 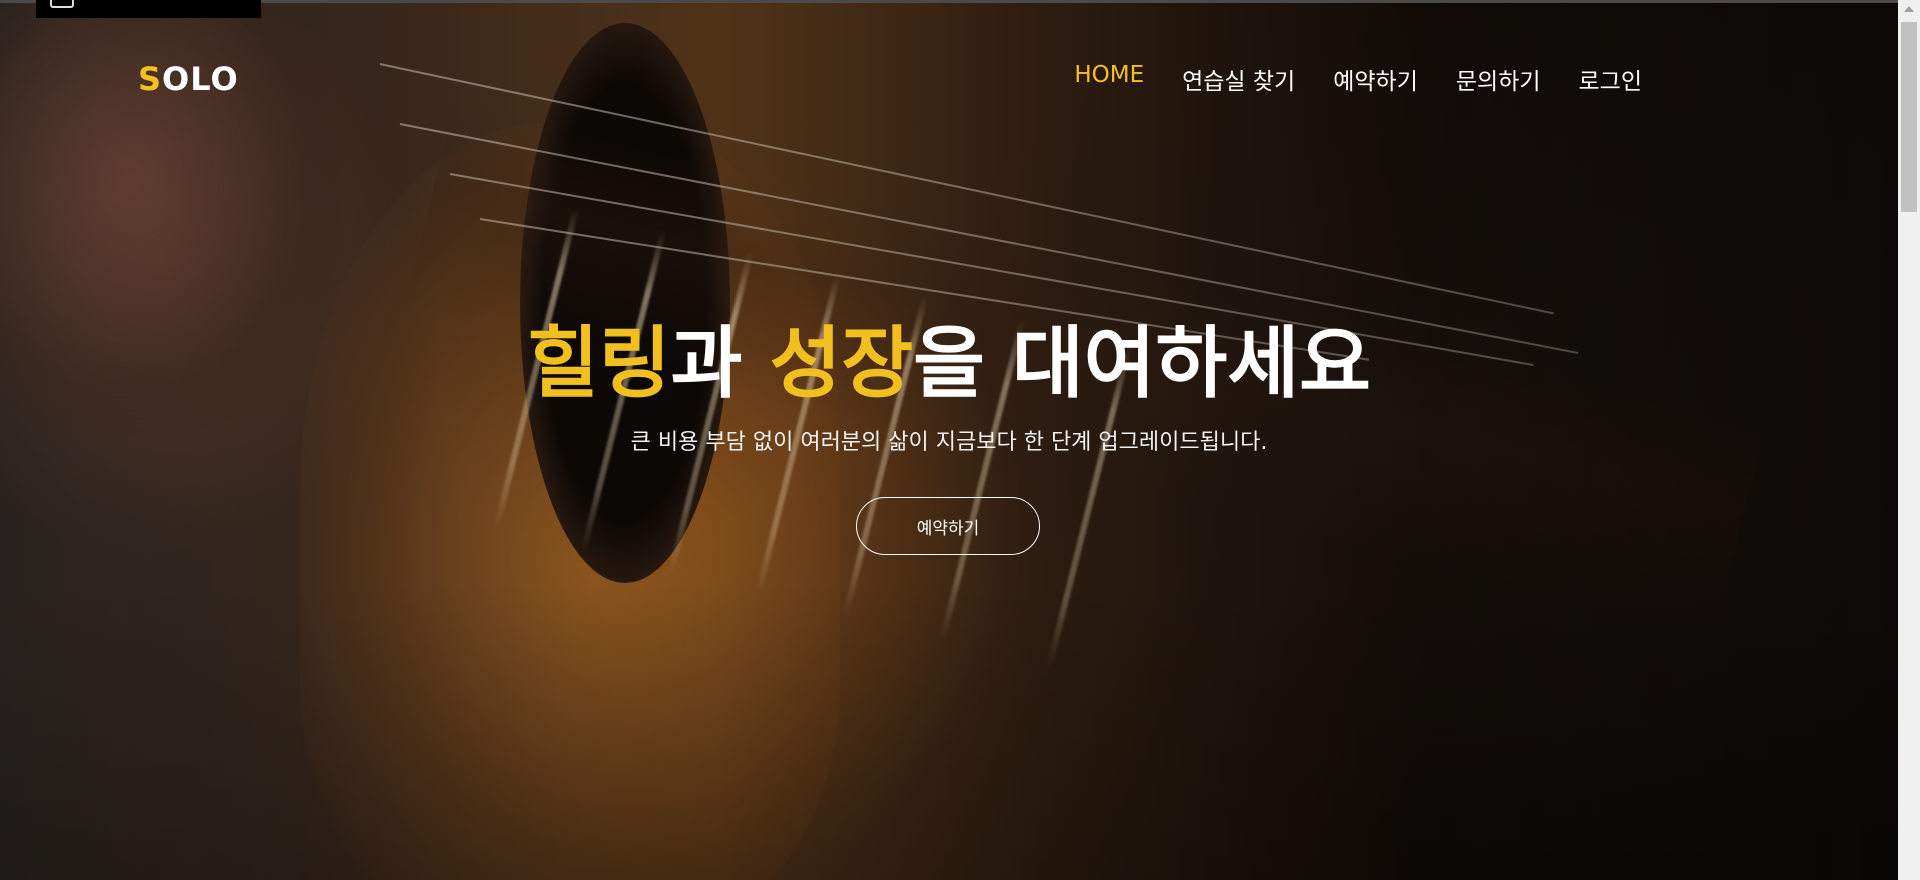 I want to click on reserve-button: 예약하기, so click(x=948, y=526).